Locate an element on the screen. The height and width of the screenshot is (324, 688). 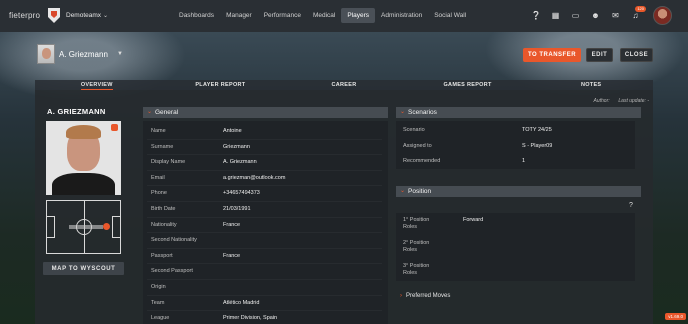
position-1-label: 1° Position is located at coordinates (416, 220).